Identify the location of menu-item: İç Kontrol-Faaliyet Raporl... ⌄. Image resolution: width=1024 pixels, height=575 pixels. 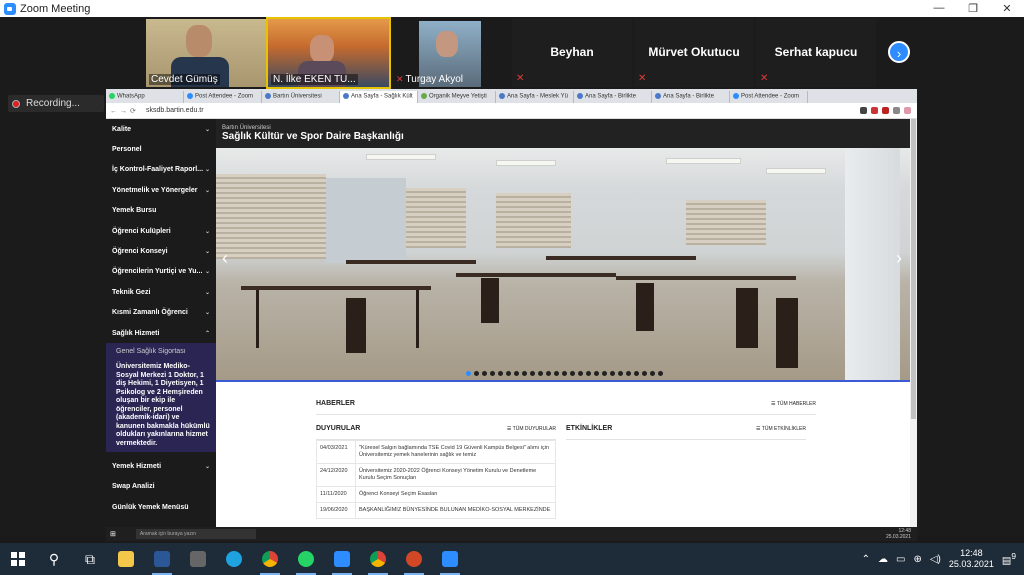
(161, 170).